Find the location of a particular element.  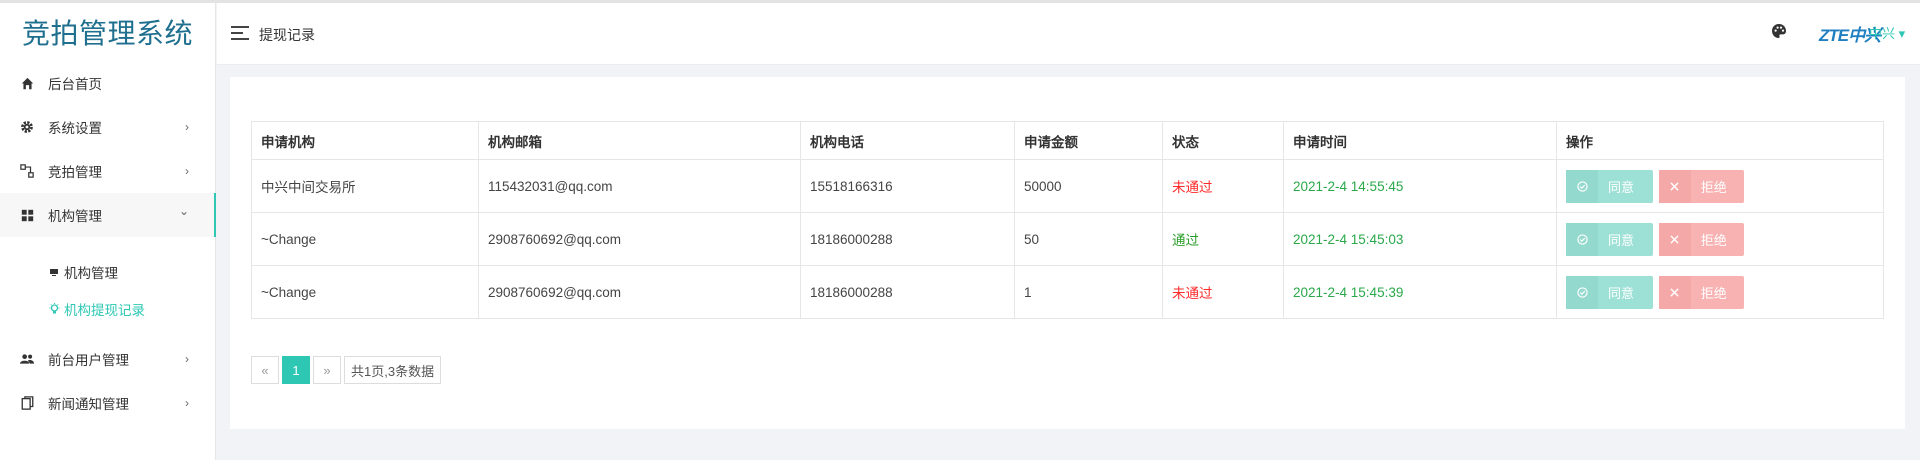

home-icon is located at coordinates (27, 83).